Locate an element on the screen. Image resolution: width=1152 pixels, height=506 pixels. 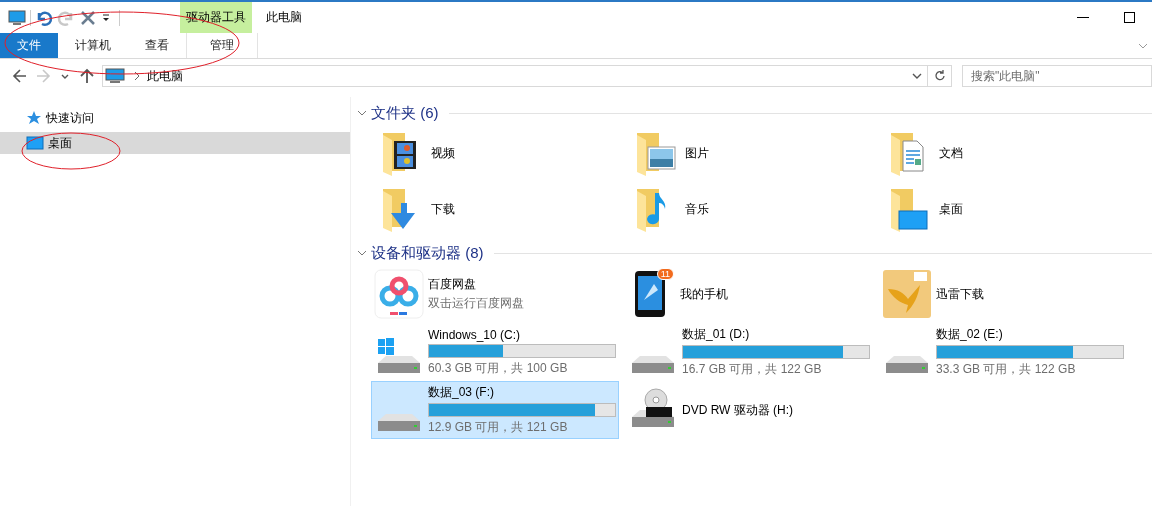
dropdown-icon is located at coordinates (106, 17).